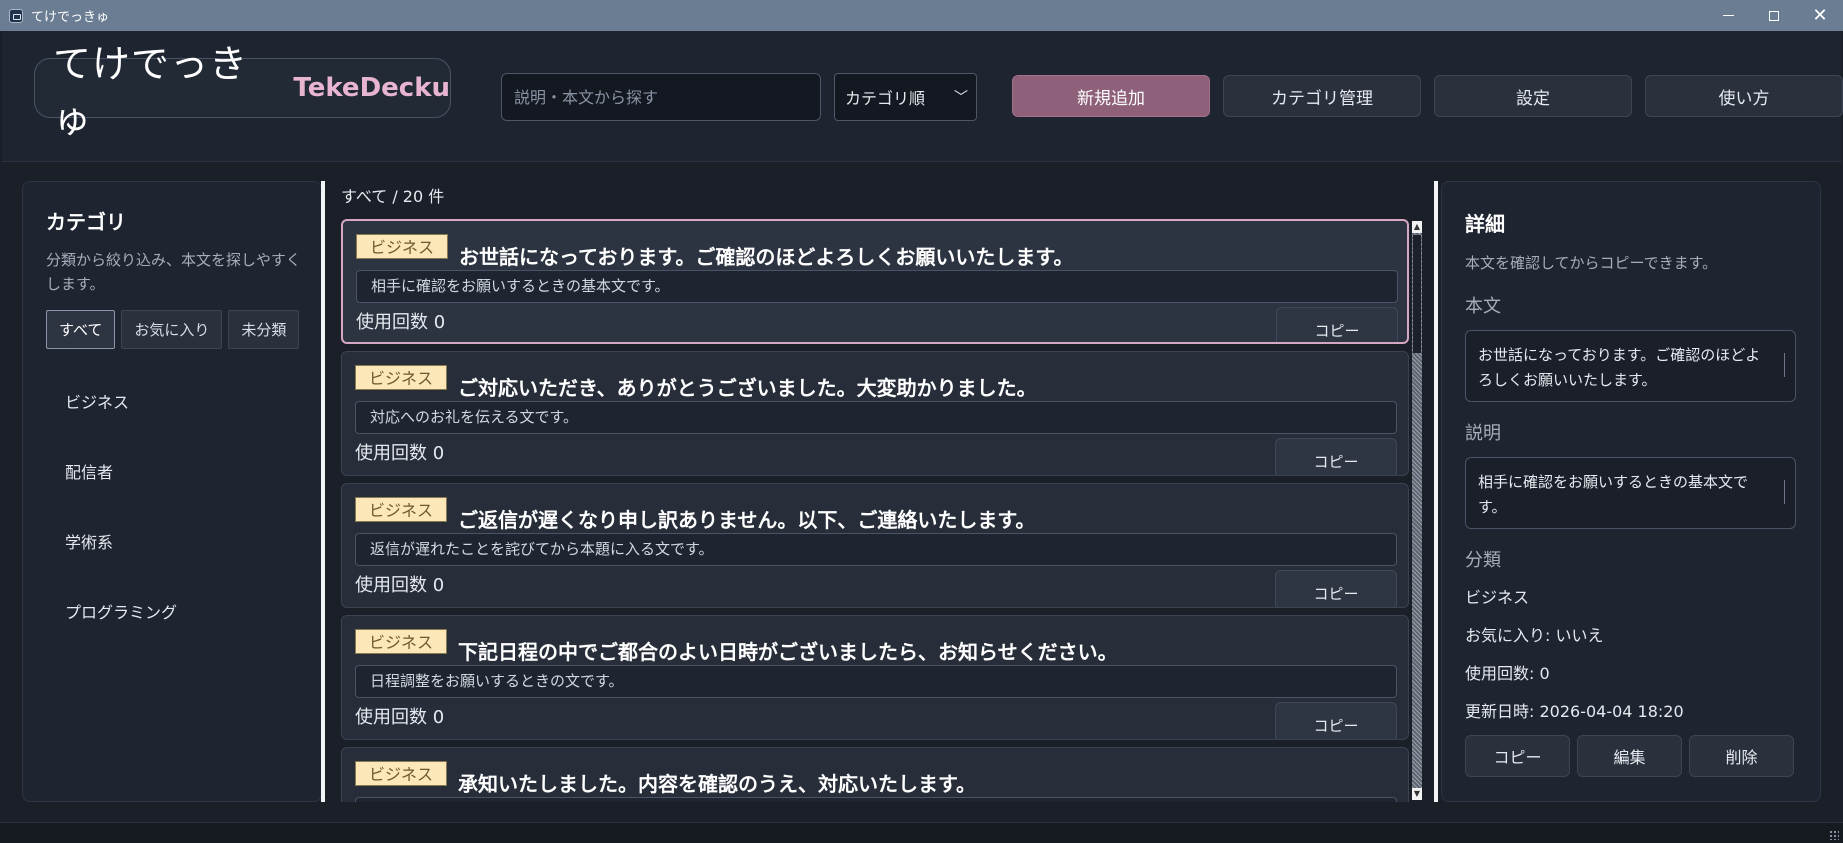 The image size is (1843, 843). I want to click on description-text: 相手に確認をお願いするときの基本文です。, so click(1630, 493).